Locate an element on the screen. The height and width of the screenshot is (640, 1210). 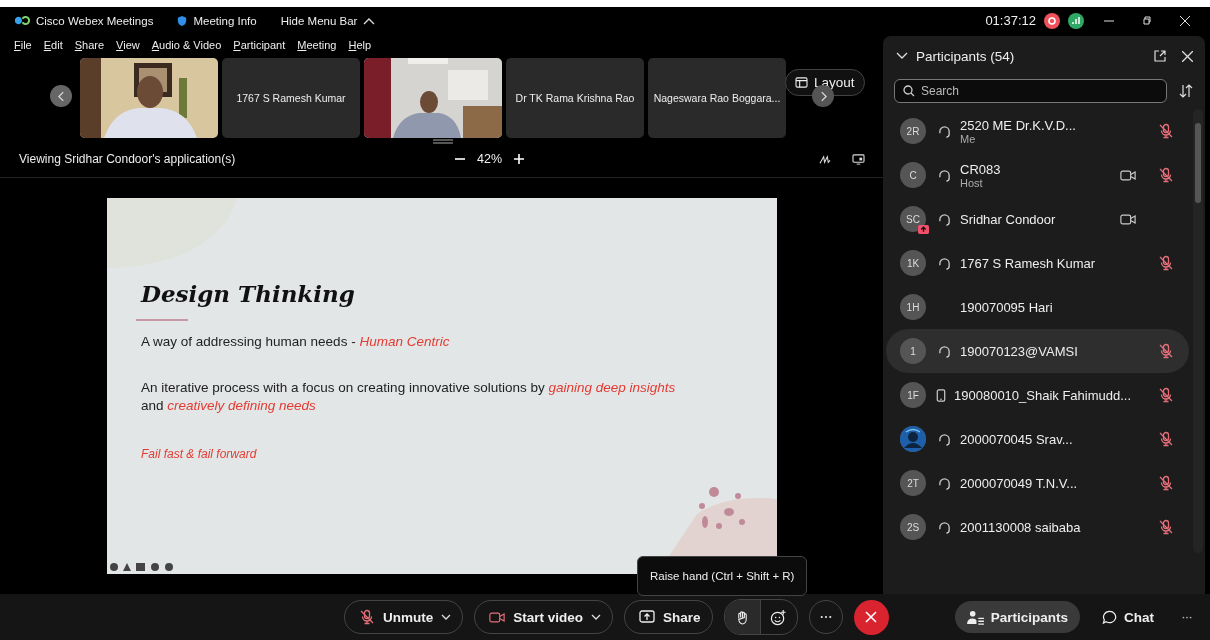
menu-item: Meeting is located at coordinates (317, 45).